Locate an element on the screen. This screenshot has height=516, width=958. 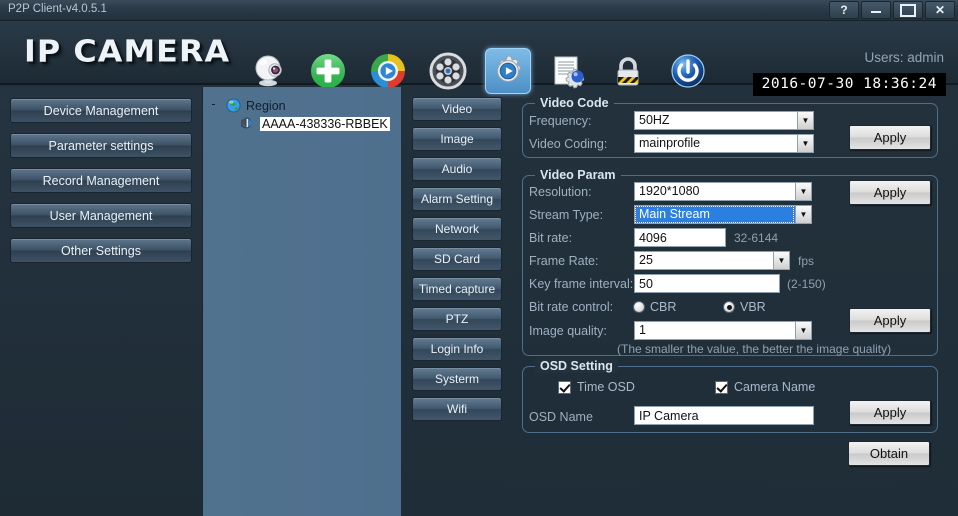
tree-node-region: - Region is located at coordinates (247, 105).